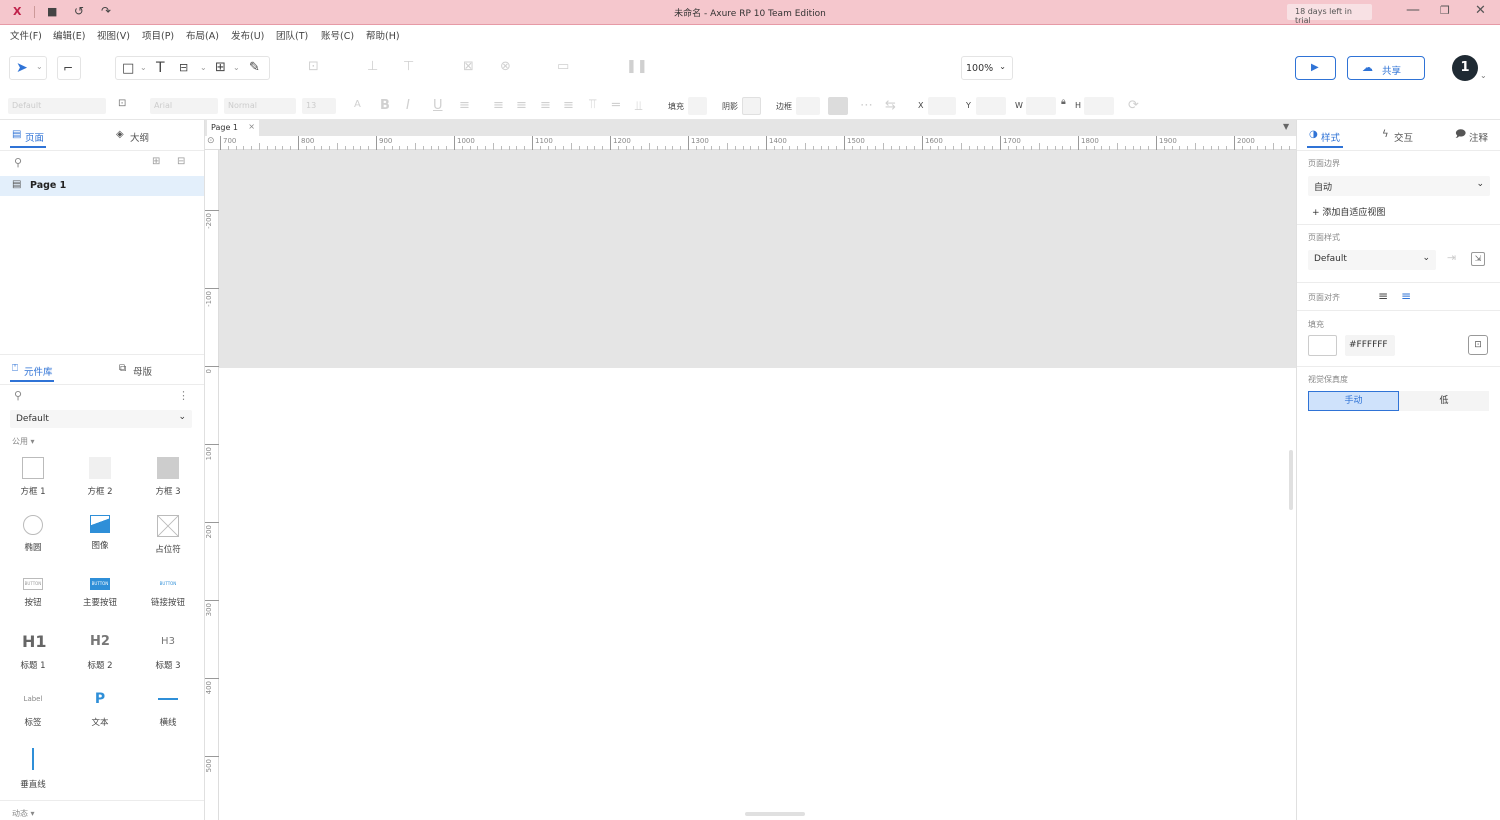  What do you see at coordinates (438, 105) in the screenshot?
I see `underline-icon: U` at bounding box center [438, 105].